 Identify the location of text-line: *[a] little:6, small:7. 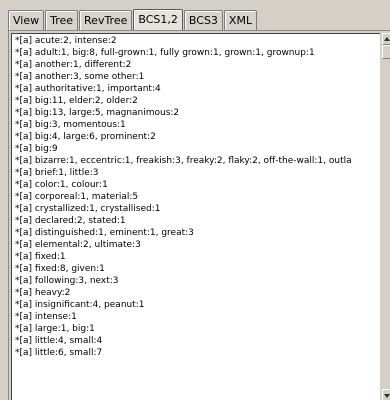
(59, 353).